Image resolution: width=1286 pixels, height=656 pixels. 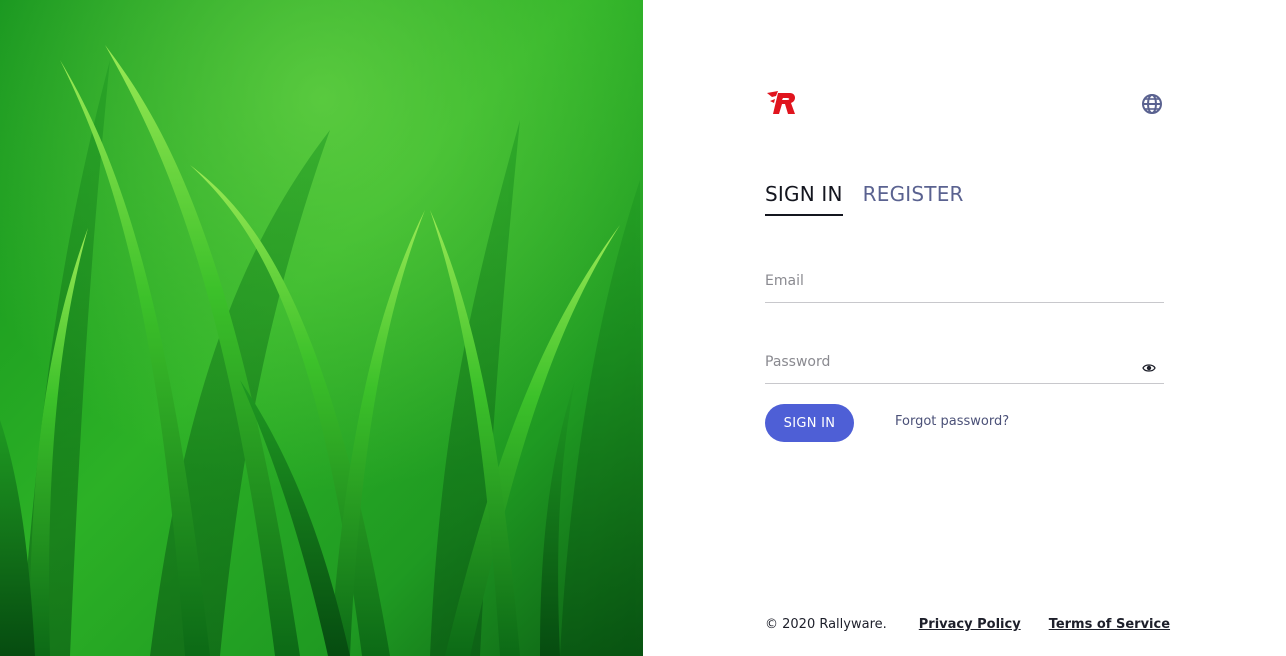 I want to click on tab-register: REGISTER, so click(x=913, y=198).